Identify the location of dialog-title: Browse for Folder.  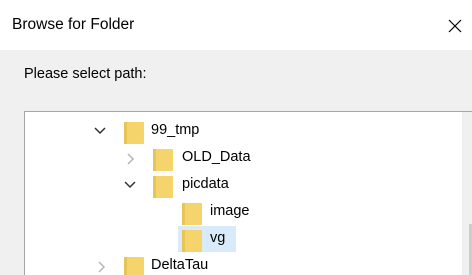
(73, 24).